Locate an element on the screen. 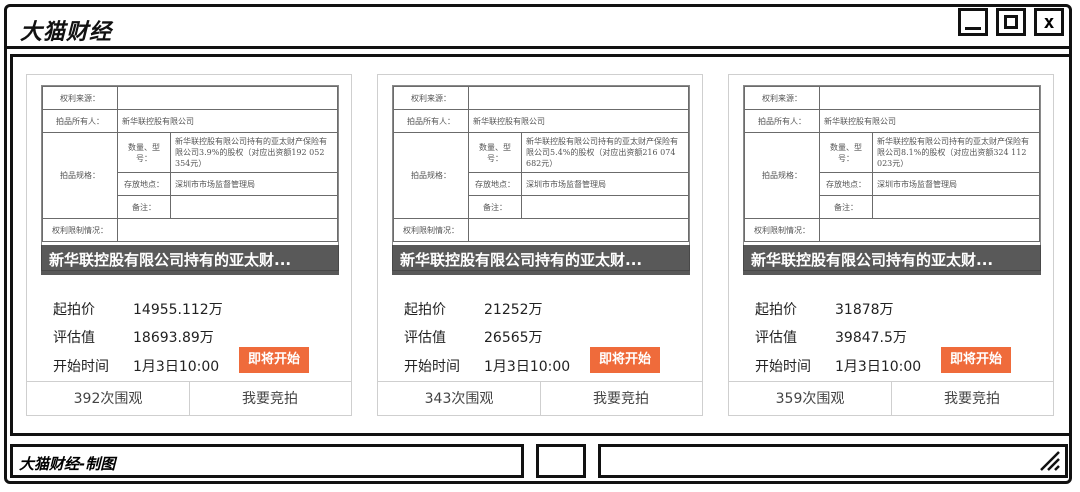 This screenshot has width=1080, height=492. close-icon: x is located at coordinates (1049, 22).